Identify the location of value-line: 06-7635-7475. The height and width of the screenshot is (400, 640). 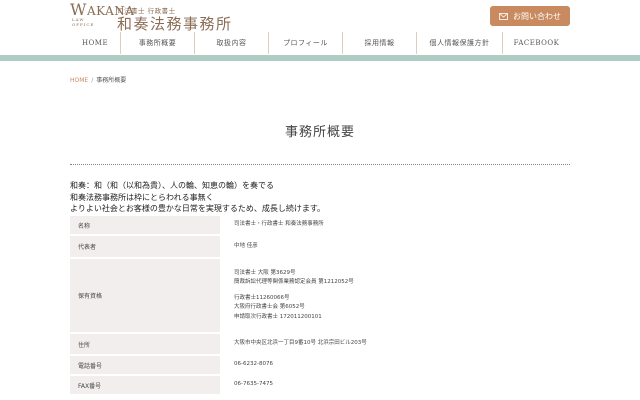
(253, 384).